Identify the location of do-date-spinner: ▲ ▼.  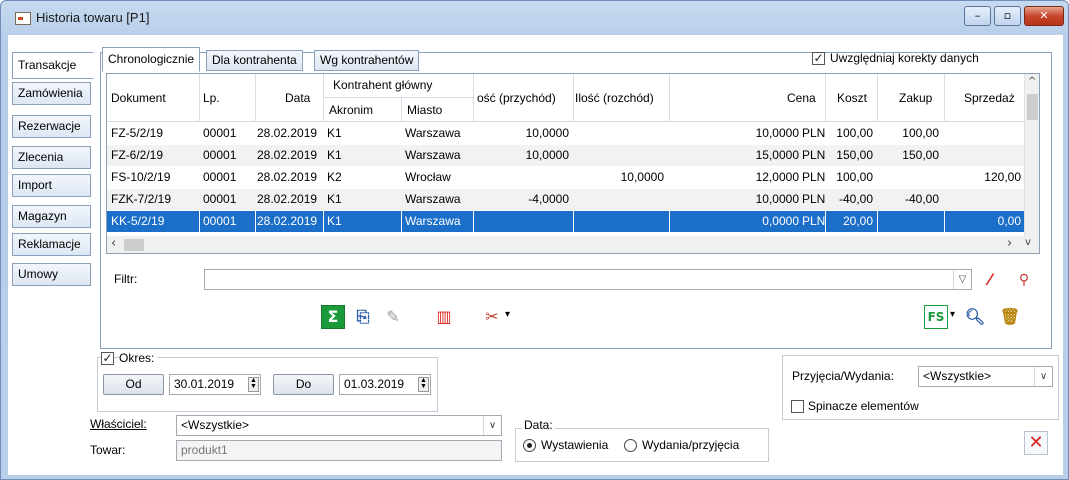
(423, 384).